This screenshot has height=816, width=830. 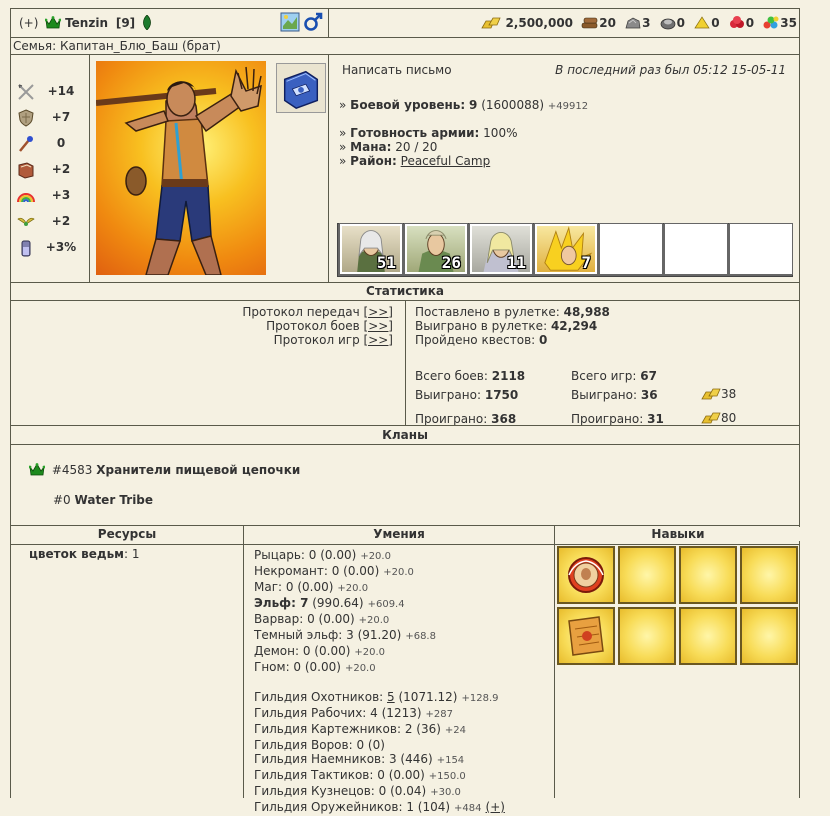 What do you see at coordinates (420, 636) in the screenshot?
I see `race-skill-plus: +68.8` at bounding box center [420, 636].